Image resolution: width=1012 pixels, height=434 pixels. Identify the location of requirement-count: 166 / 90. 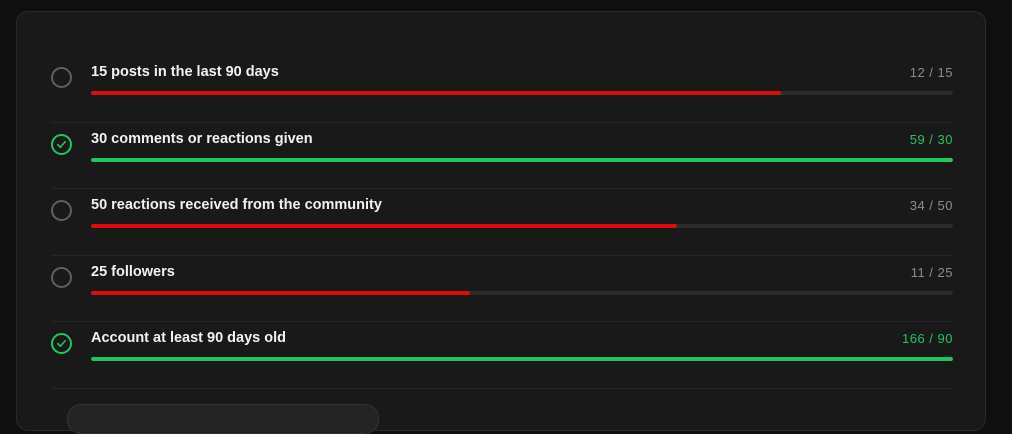
(927, 338).